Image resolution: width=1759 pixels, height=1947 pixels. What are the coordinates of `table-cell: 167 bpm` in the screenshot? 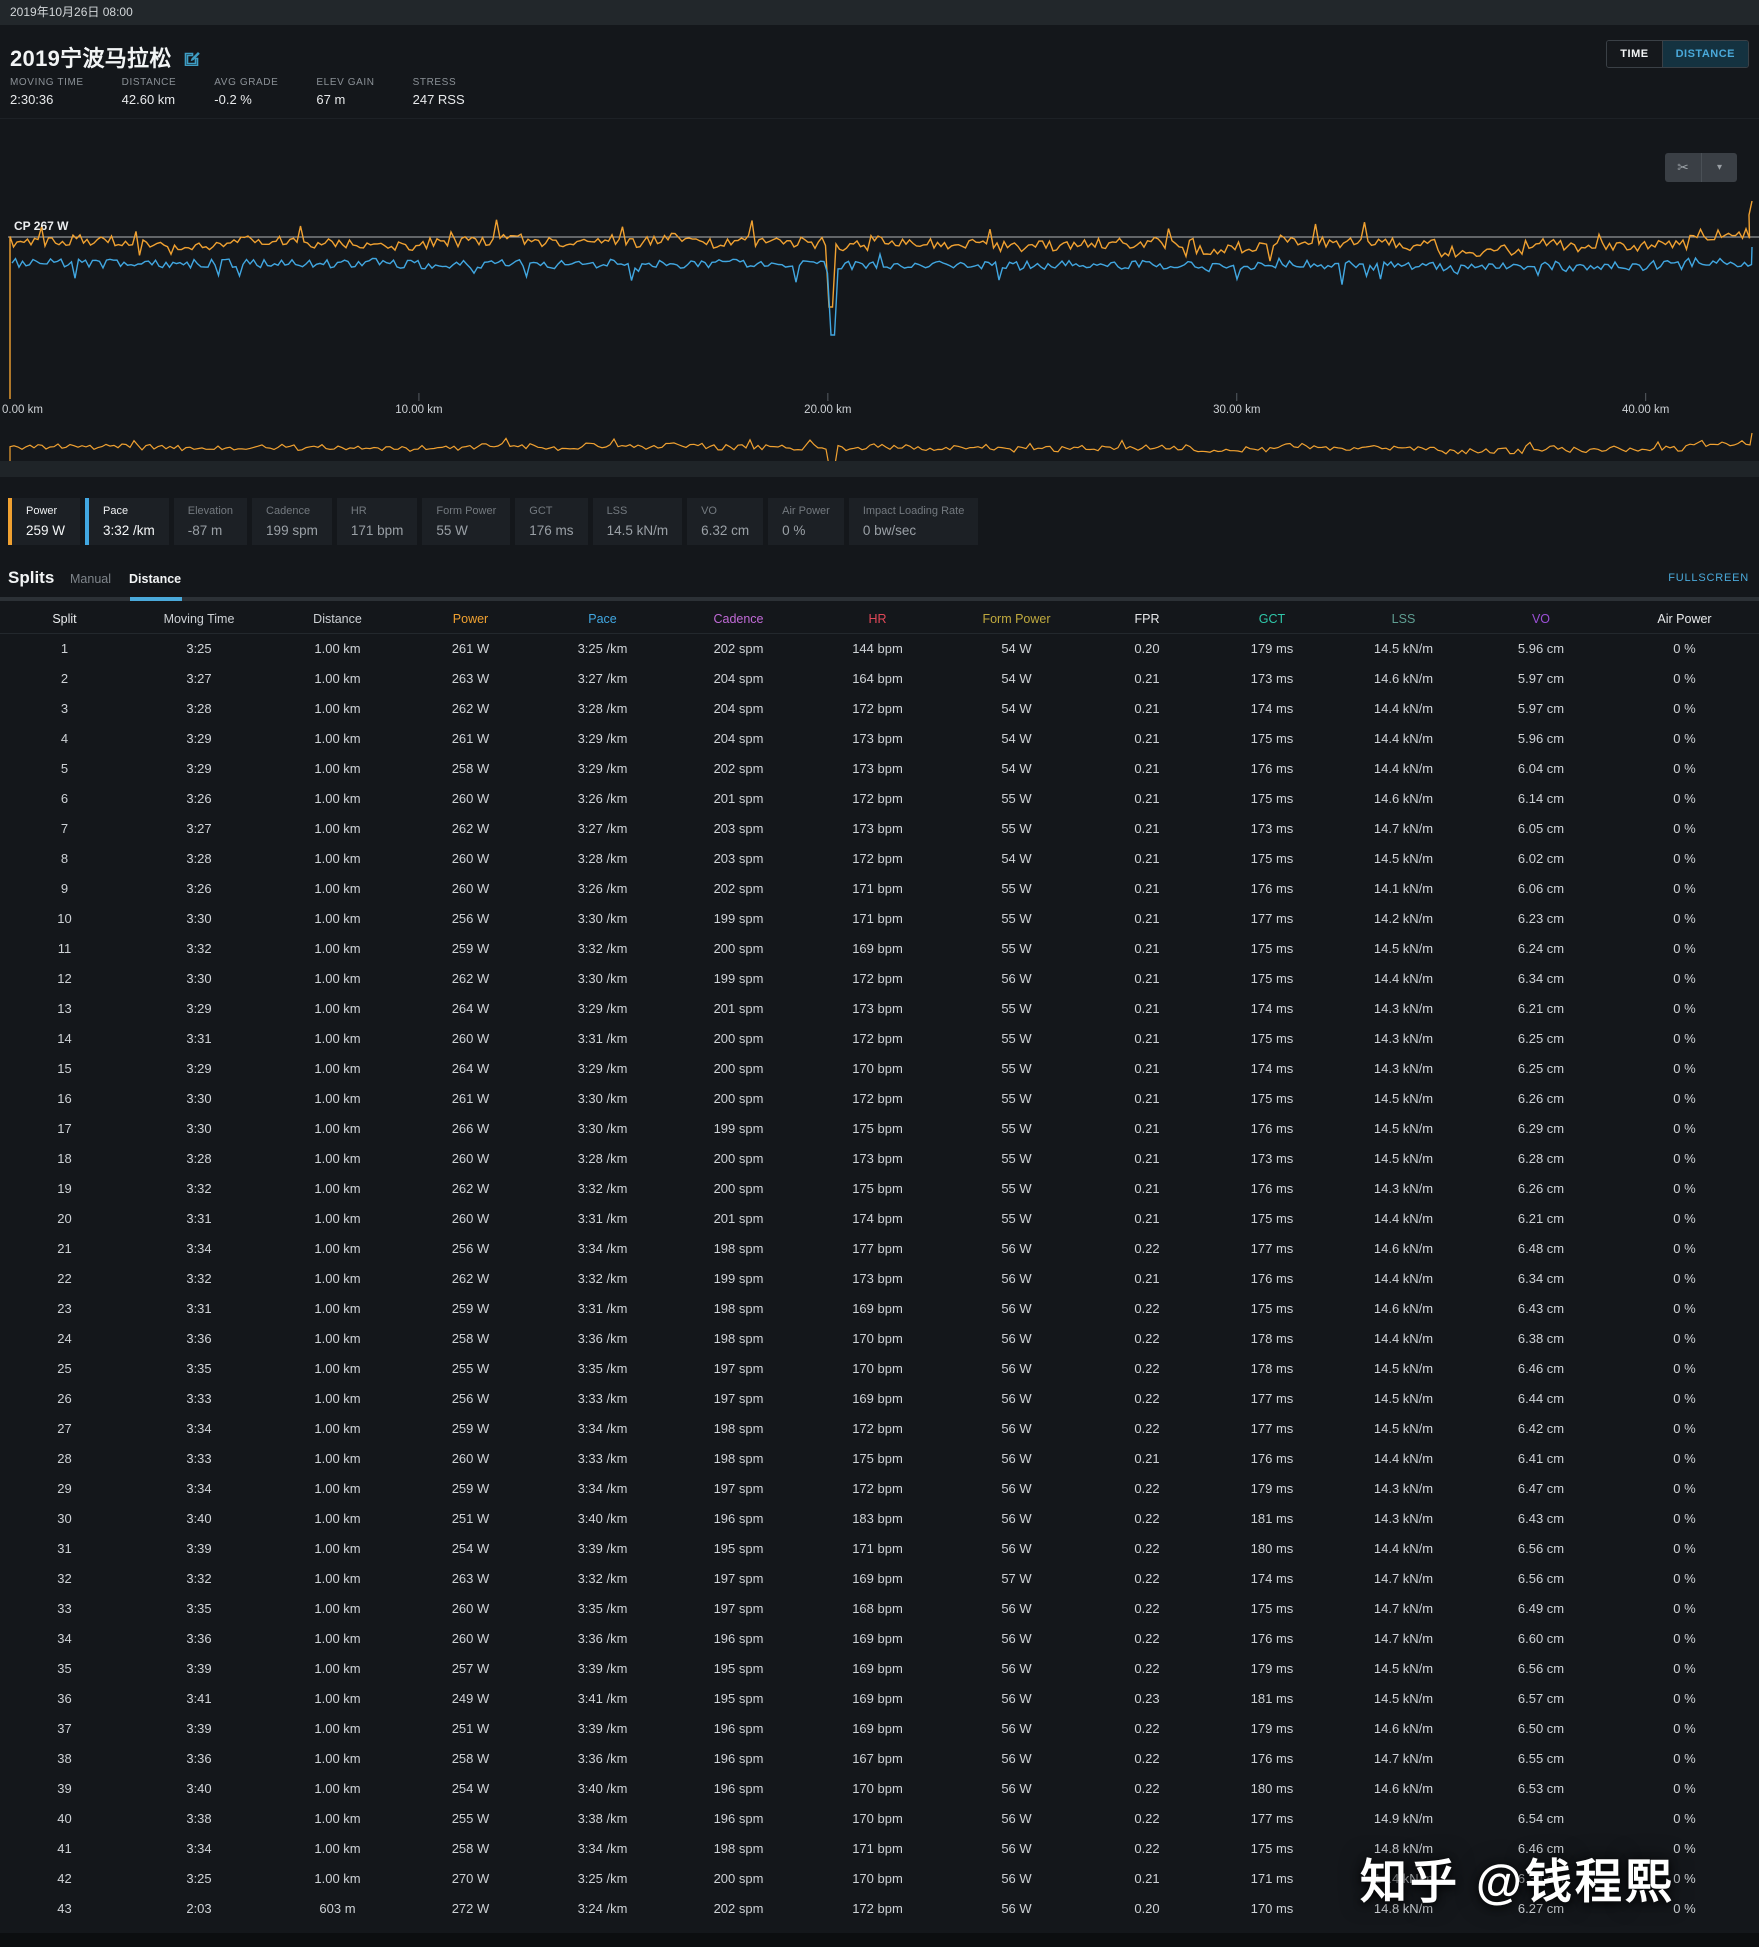 It's located at (877, 1758).